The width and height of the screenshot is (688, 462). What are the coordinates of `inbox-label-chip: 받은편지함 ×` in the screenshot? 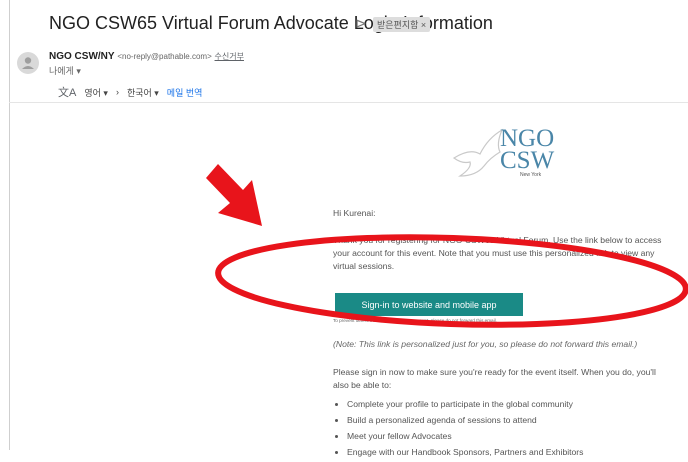 It's located at (402, 24).